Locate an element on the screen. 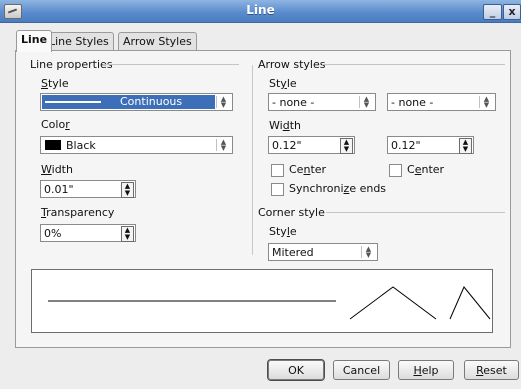  line-color-value: Black is located at coordinates (81, 145).